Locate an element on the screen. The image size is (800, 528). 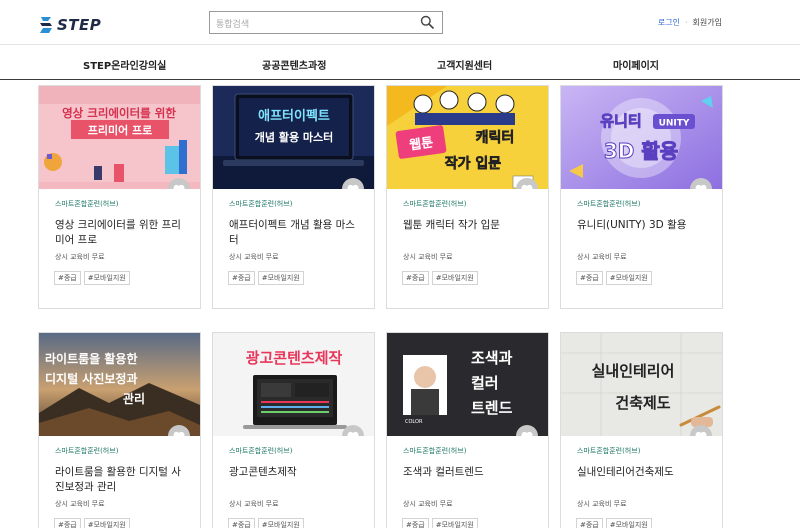
thumb-badge: UNITY is located at coordinates (674, 124).